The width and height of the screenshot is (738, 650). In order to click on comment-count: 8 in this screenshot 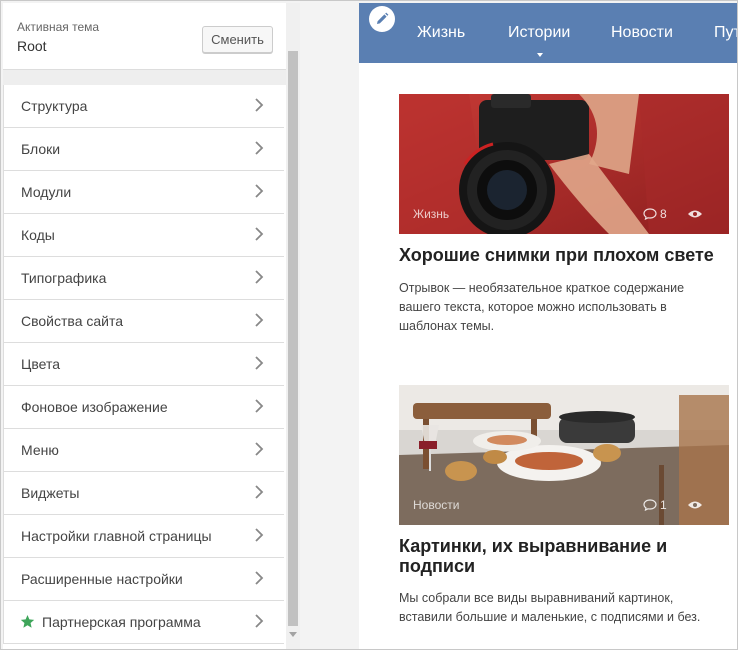, I will do `click(663, 214)`.